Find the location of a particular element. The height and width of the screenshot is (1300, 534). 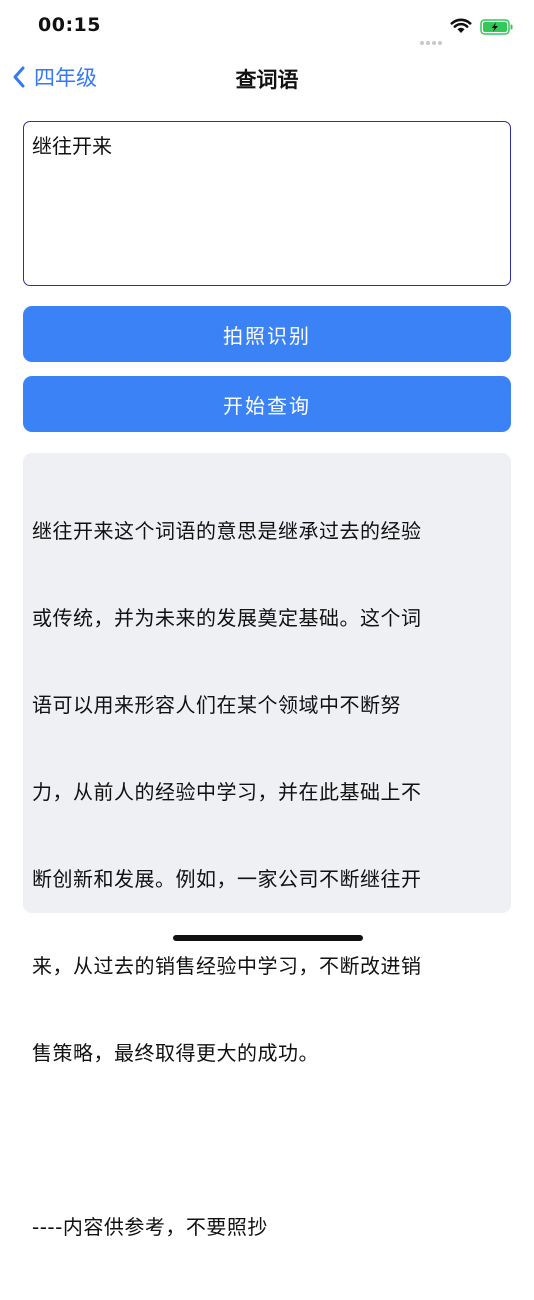

photo-recognition-label: 拍照识别 is located at coordinates (267, 335).